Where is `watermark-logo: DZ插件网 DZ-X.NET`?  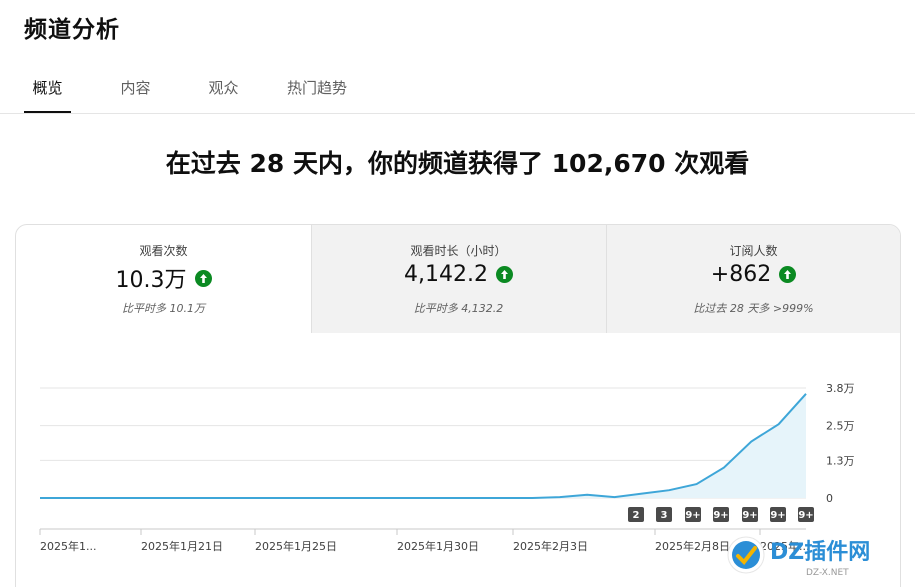
watermark-logo: DZ插件网 DZ-X.NET is located at coordinates (798, 557).